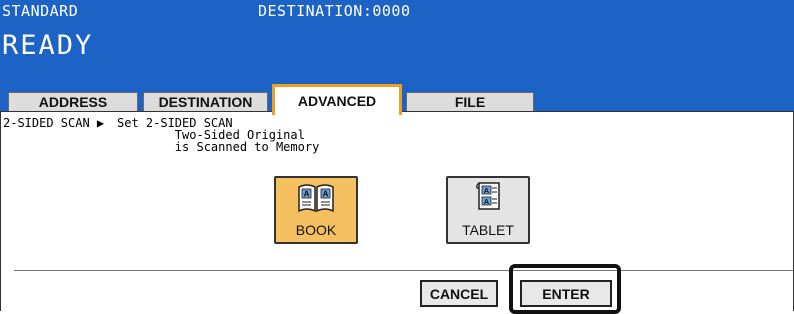  I want to click on tablet-button: A A TABLET, so click(488, 210).